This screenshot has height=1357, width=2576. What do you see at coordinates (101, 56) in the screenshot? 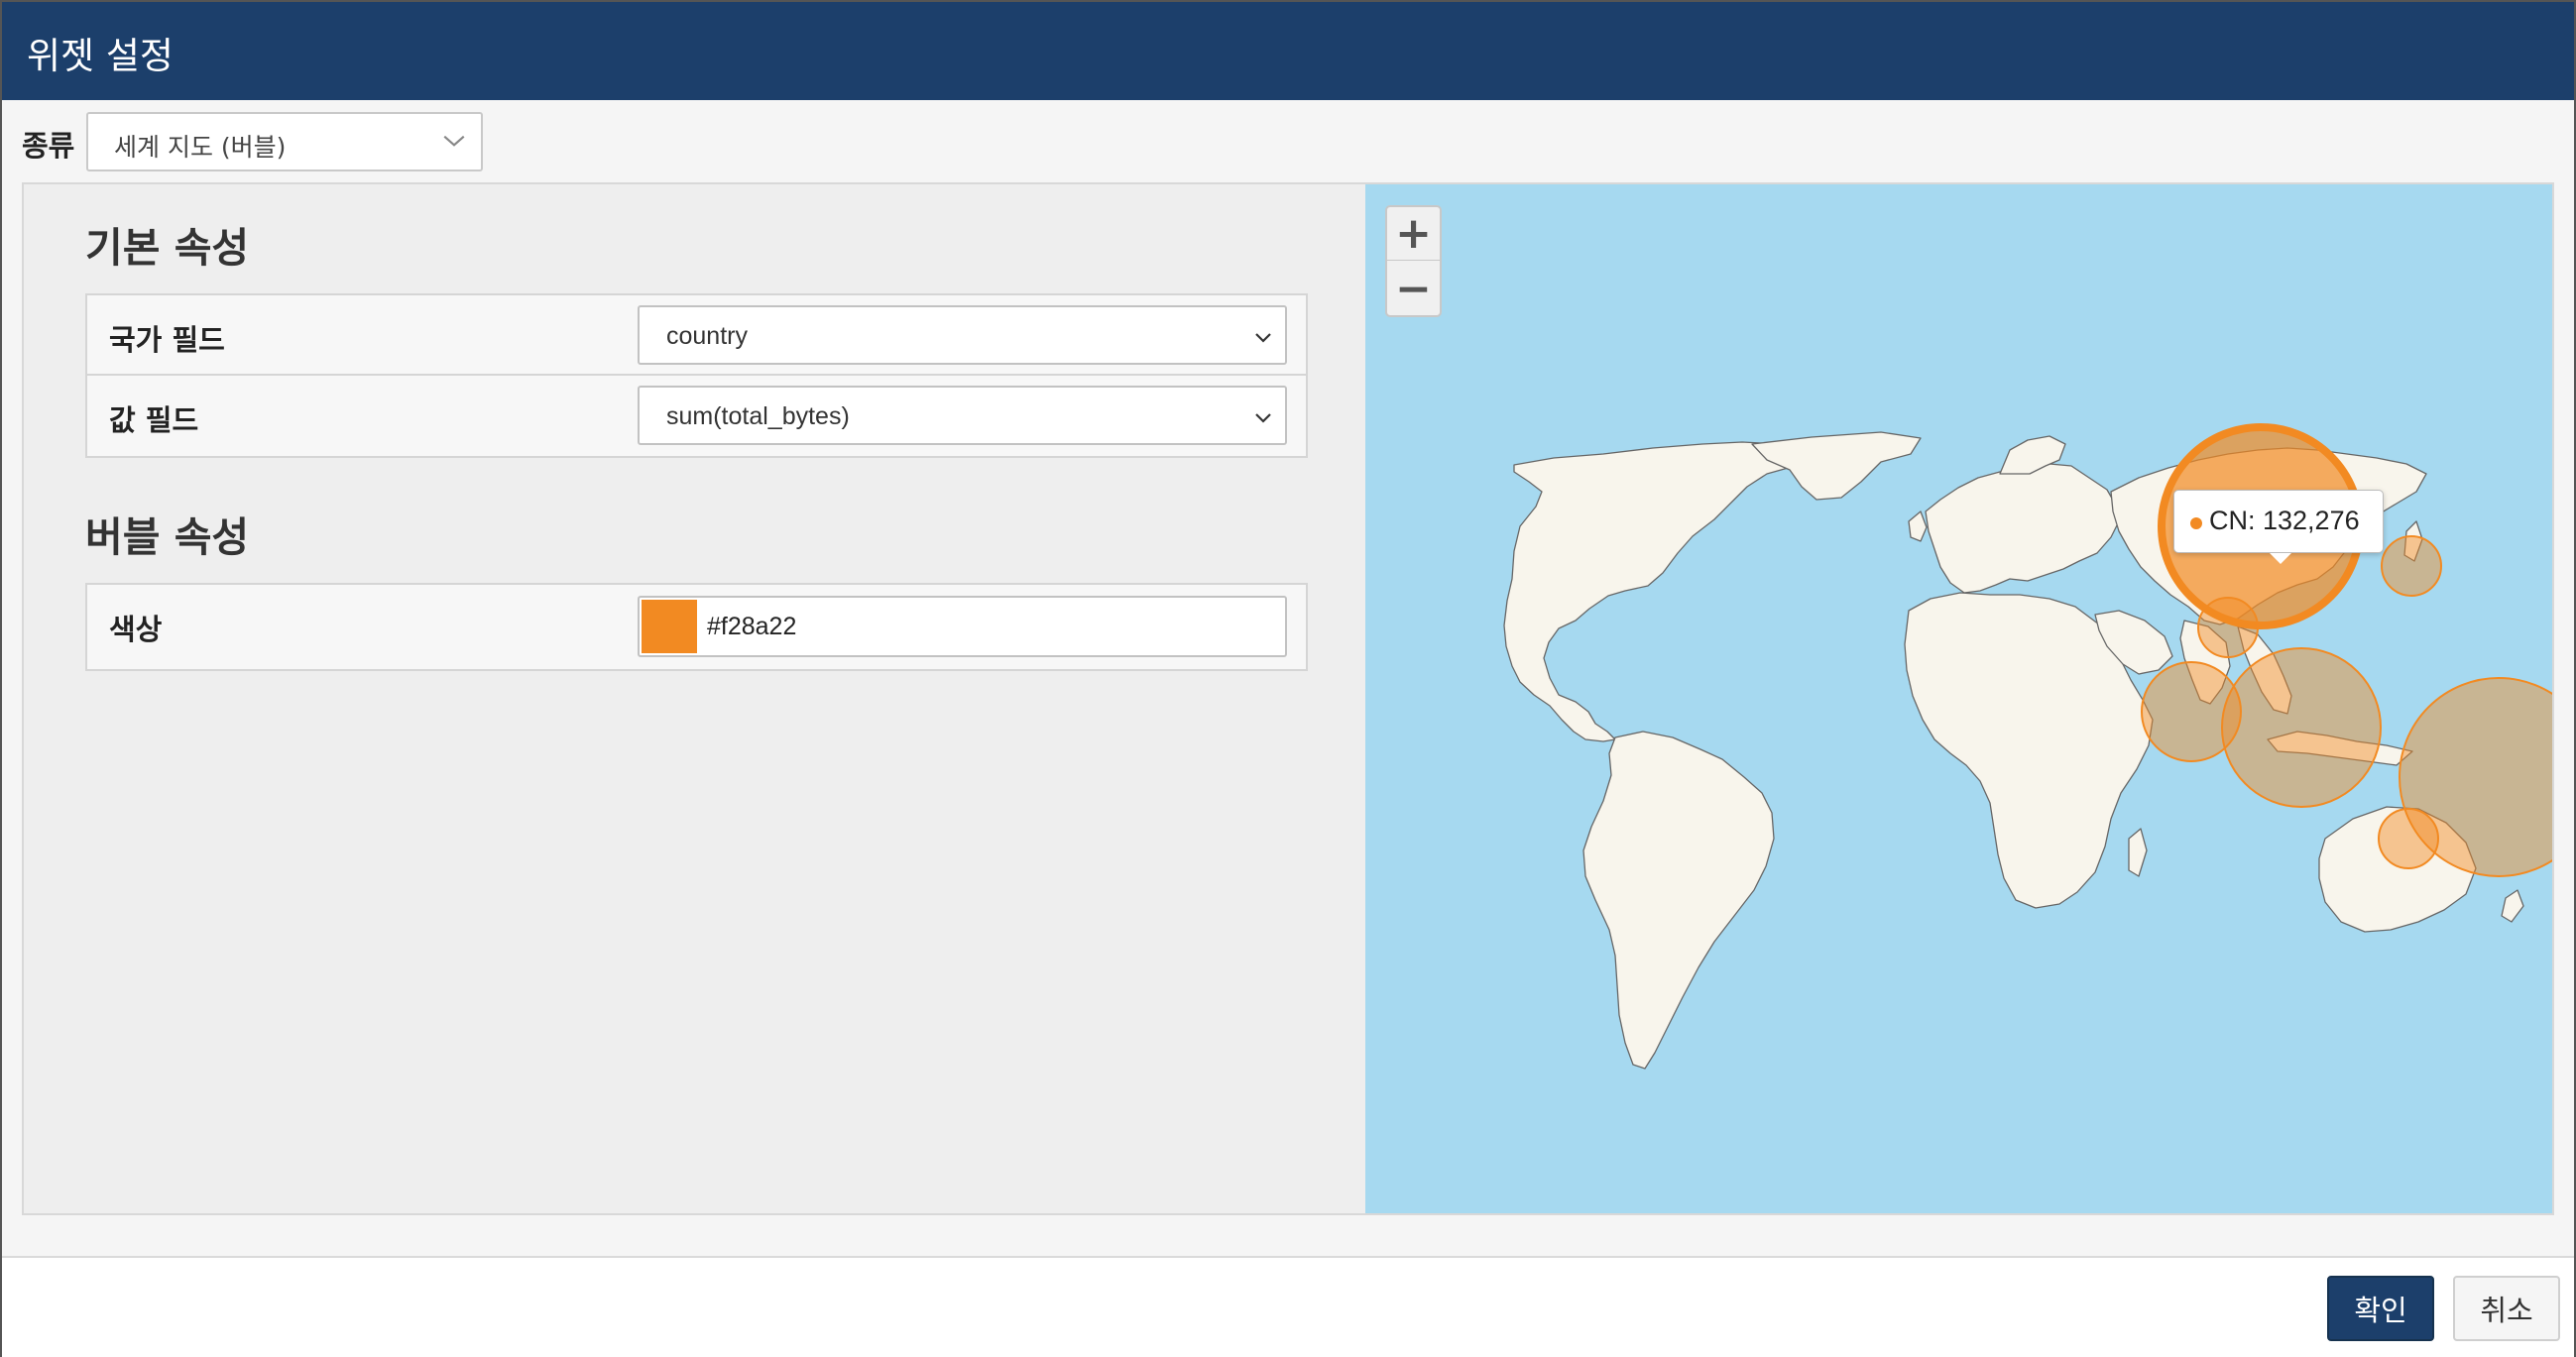
I see `dialog-title: 위젯 설정` at bounding box center [101, 56].